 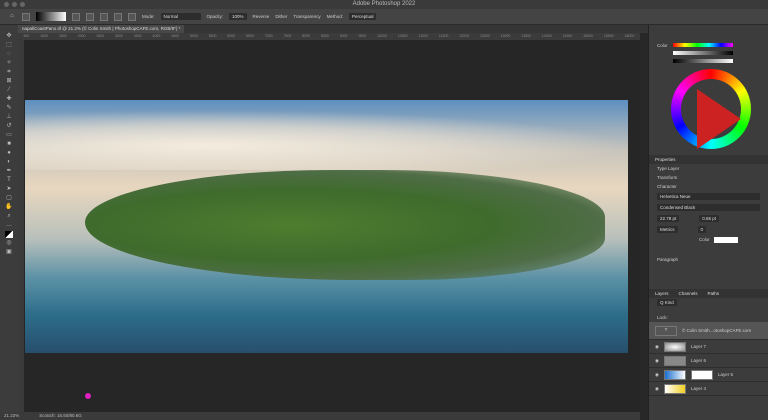 I want to click on ruler-tick-label: 13500, so click(x=526, y=36).